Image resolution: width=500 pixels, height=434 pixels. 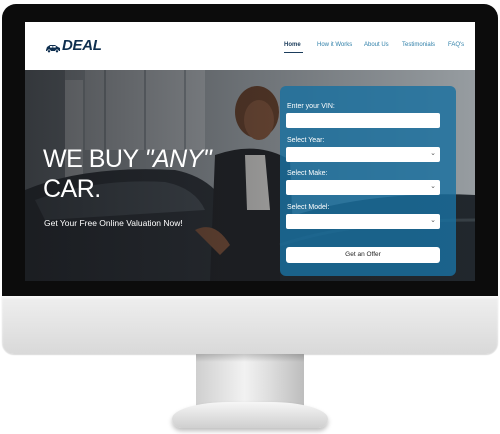 What do you see at coordinates (250, 358) in the screenshot?
I see `monitor-stand-shadow` at bounding box center [250, 358].